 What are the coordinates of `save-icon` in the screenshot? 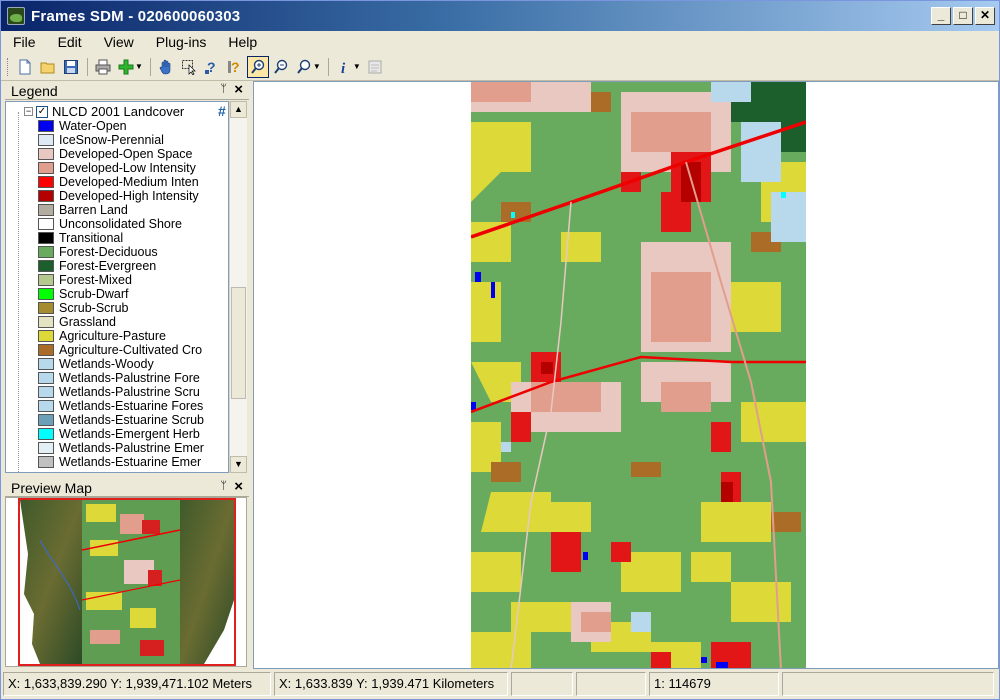 It's located at (71, 67).